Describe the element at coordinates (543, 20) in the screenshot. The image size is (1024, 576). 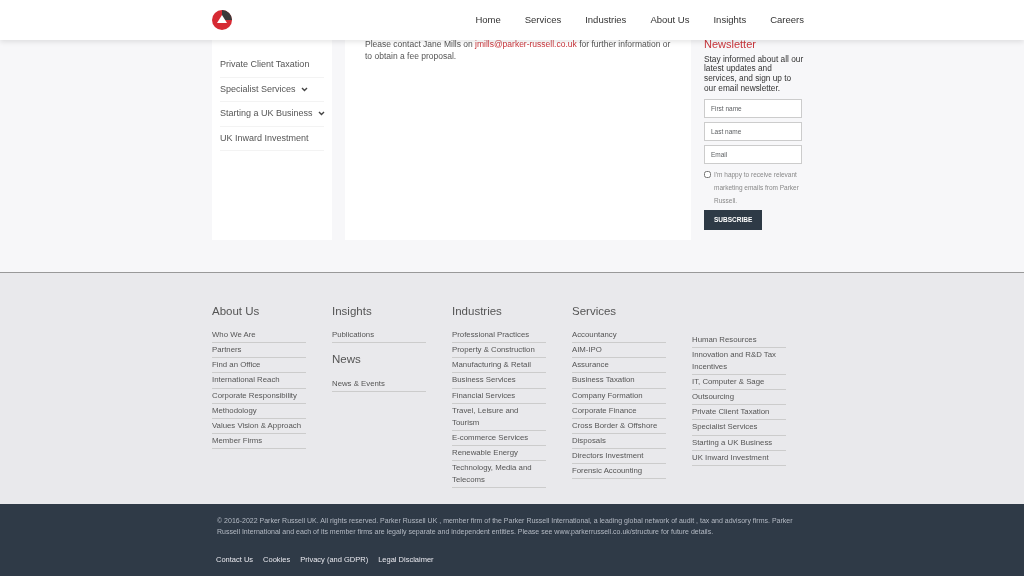
I see `nav-link: Services` at that location.